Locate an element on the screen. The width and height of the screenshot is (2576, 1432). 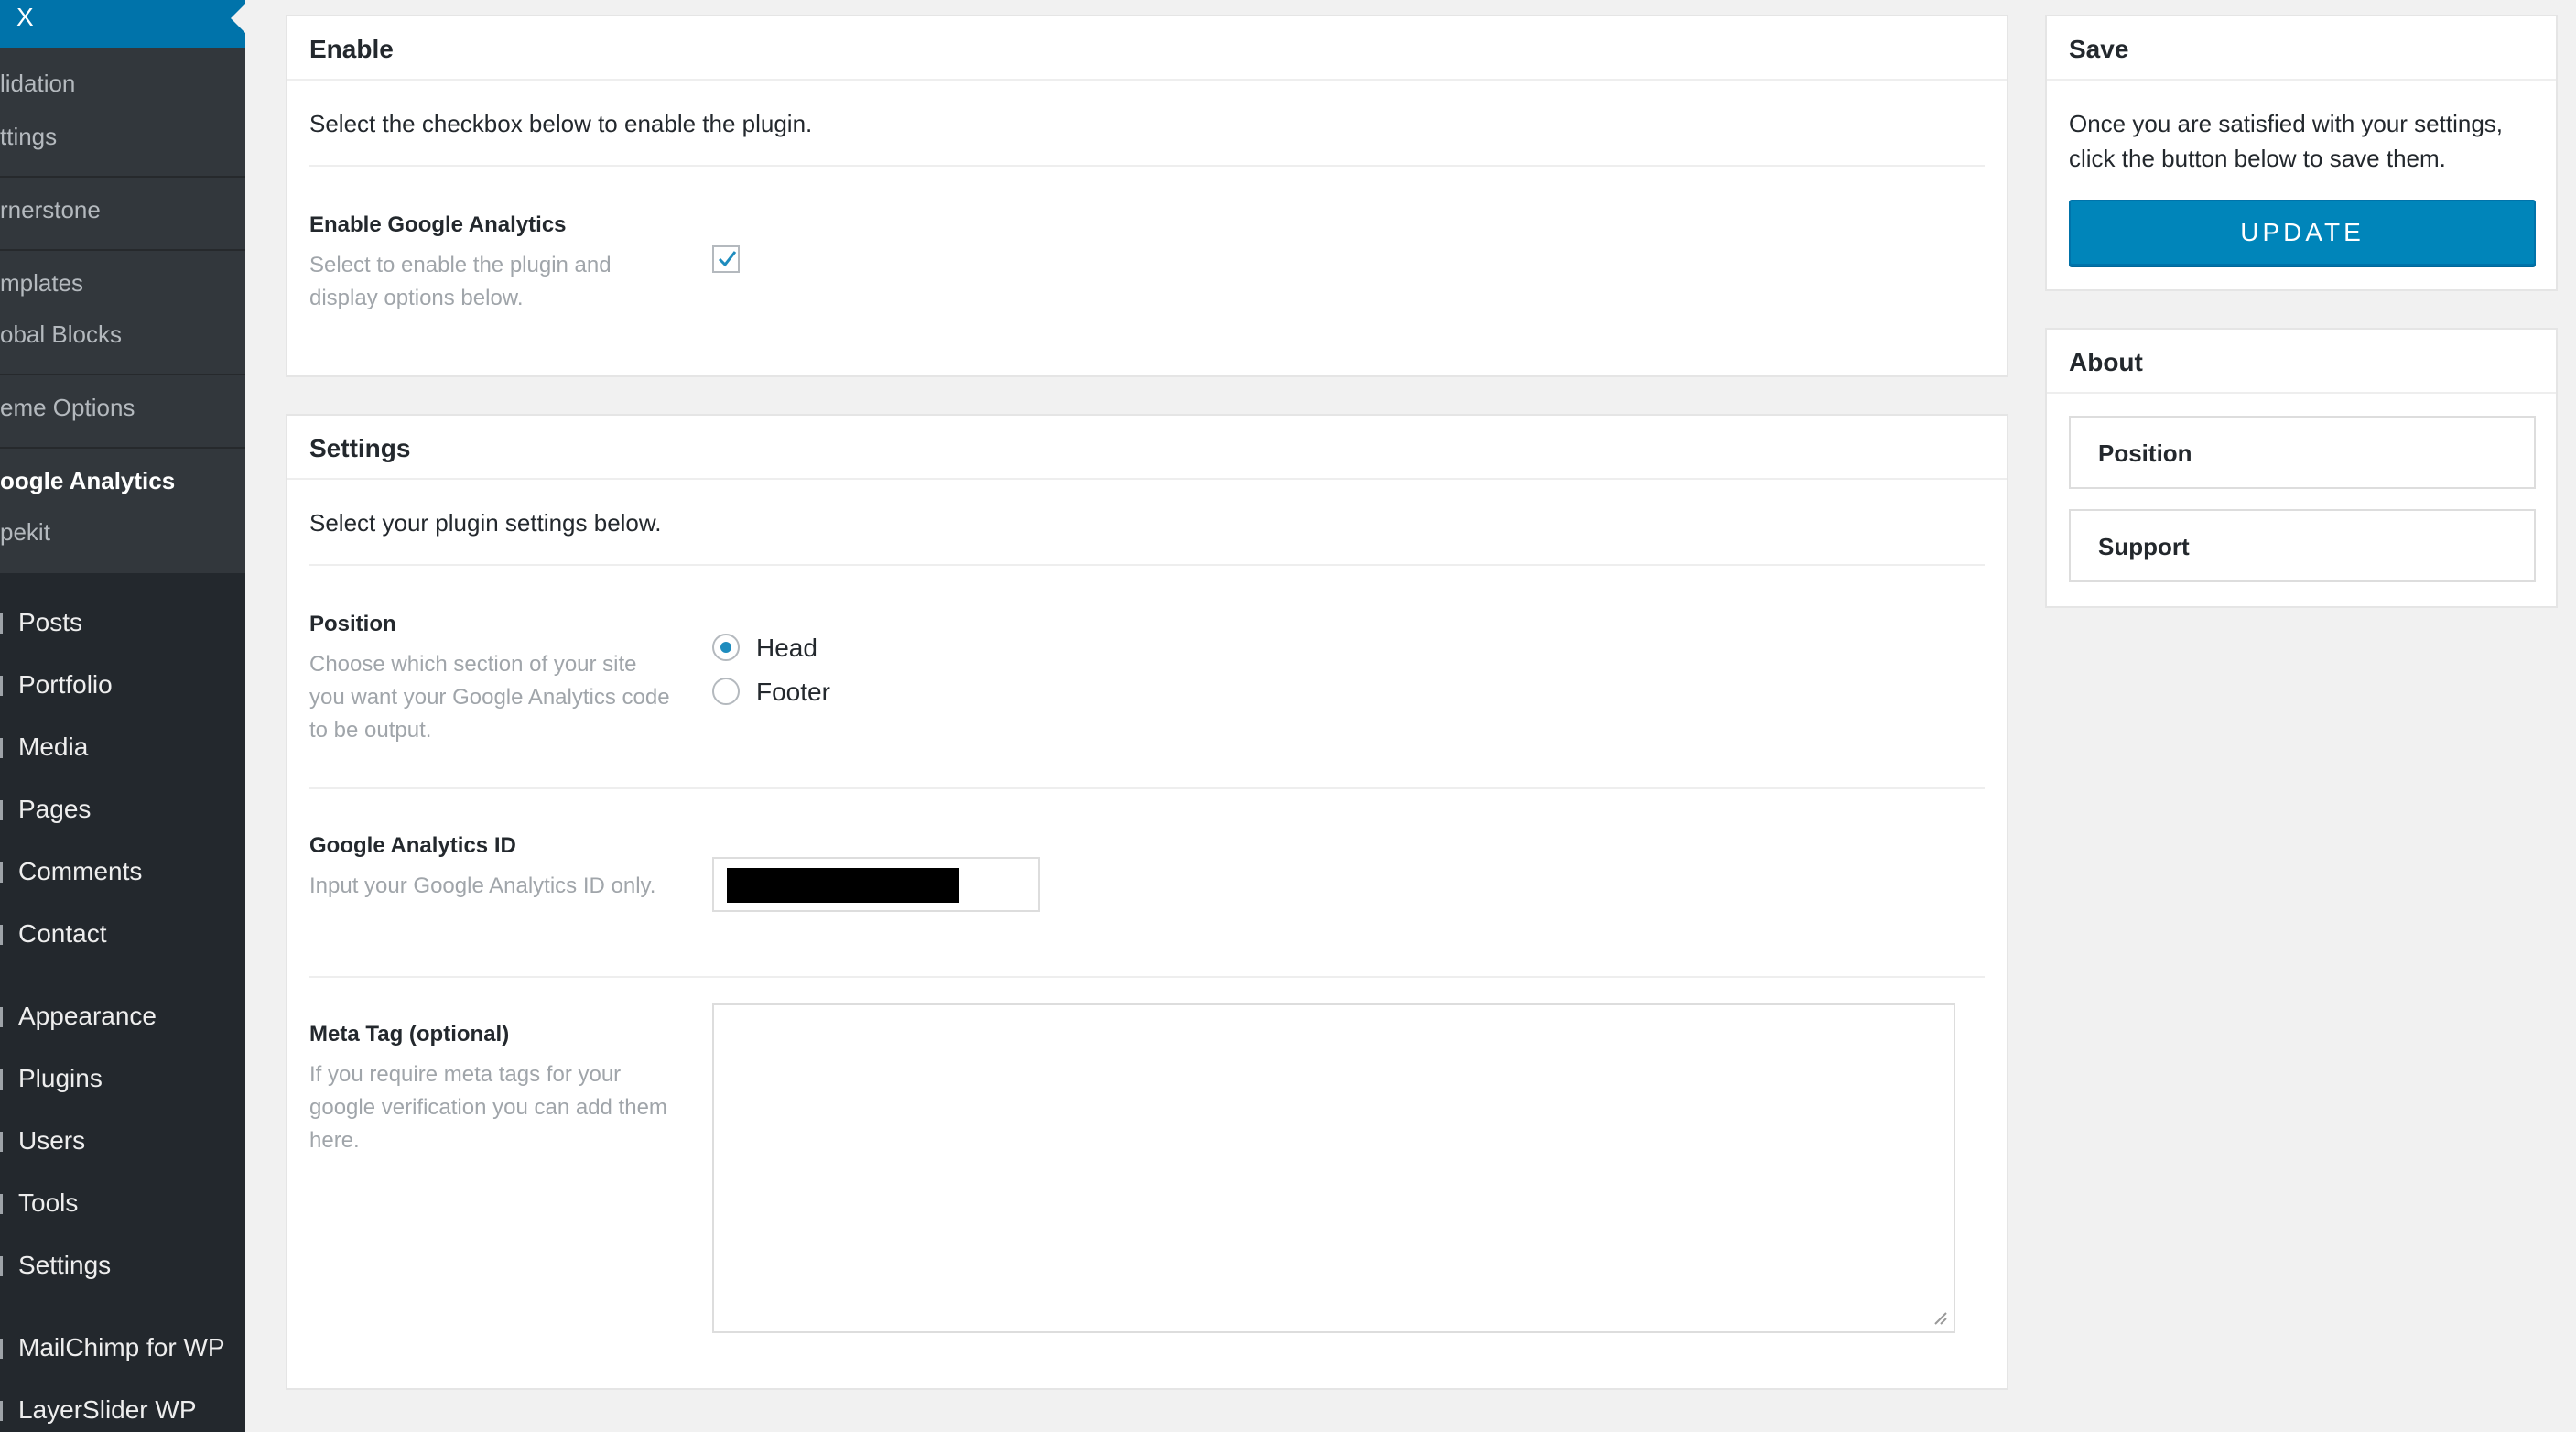
sidebar-item-settings: Settings is located at coordinates (64, 1265).